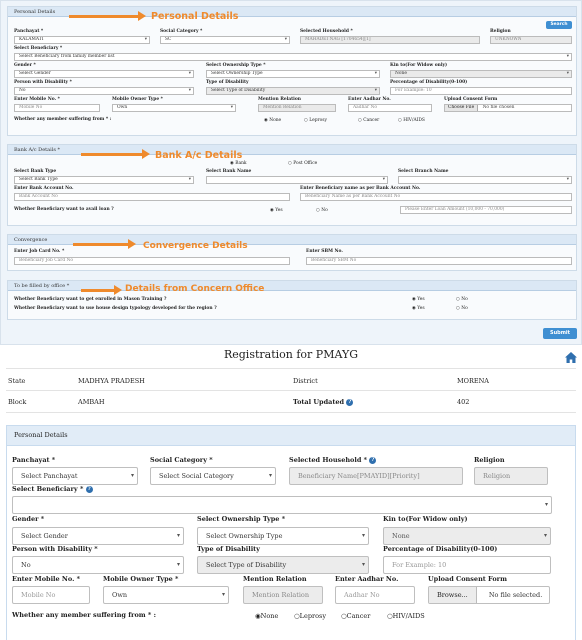 Image resolution: width=582 pixels, height=640 pixels. What do you see at coordinates (326, 31) in the screenshot?
I see `label-selected-household: Selected Household *` at bounding box center [326, 31].